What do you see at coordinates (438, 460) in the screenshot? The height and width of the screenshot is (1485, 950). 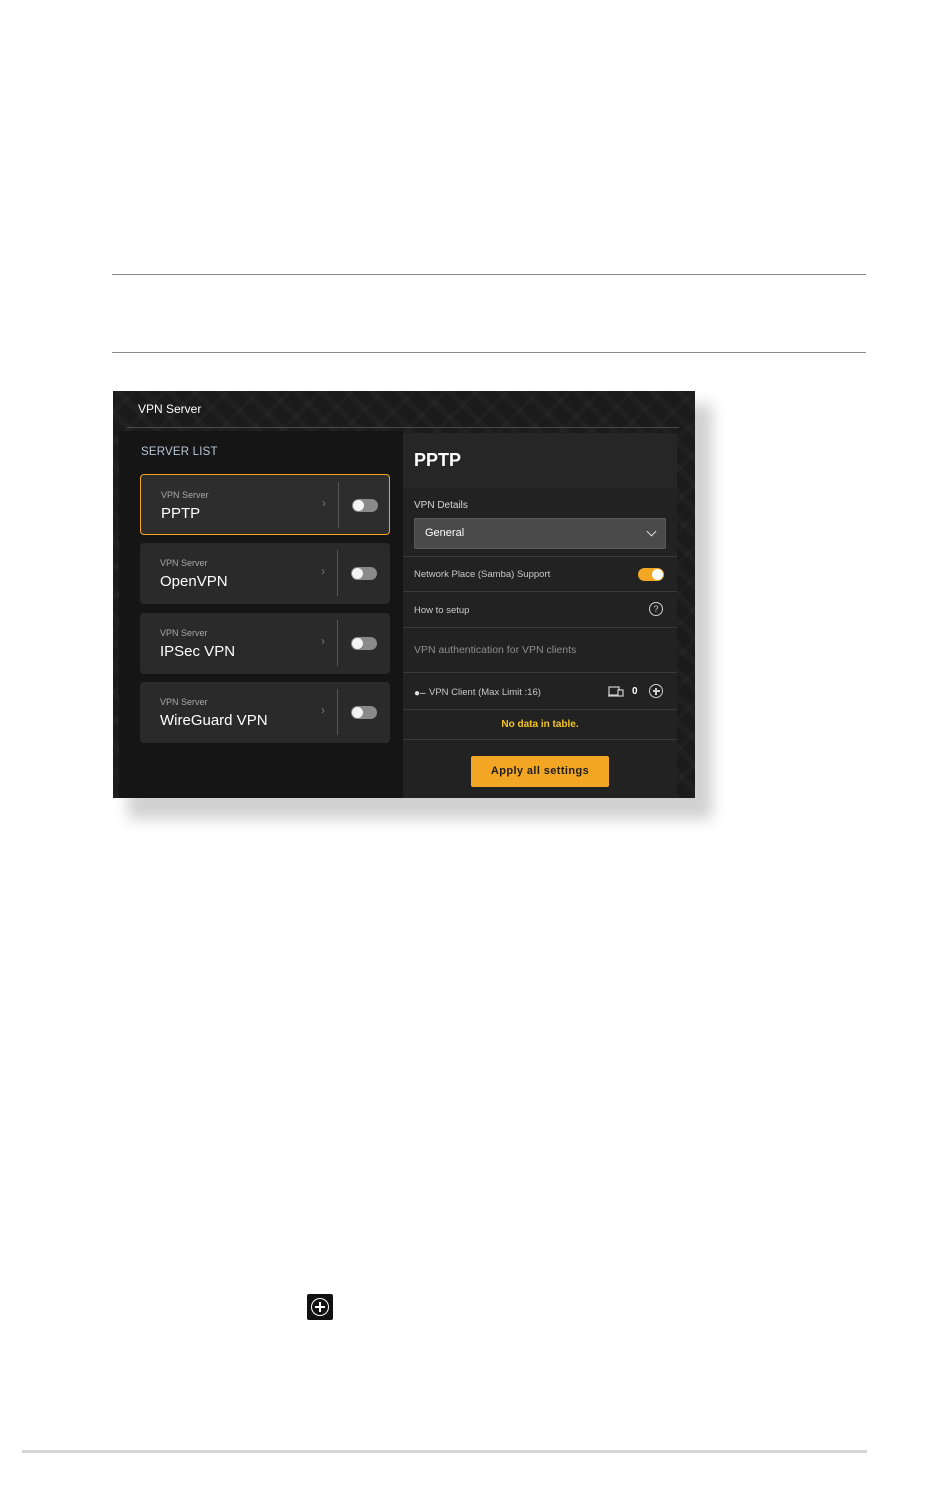 I see `detail-title: PPTP` at bounding box center [438, 460].